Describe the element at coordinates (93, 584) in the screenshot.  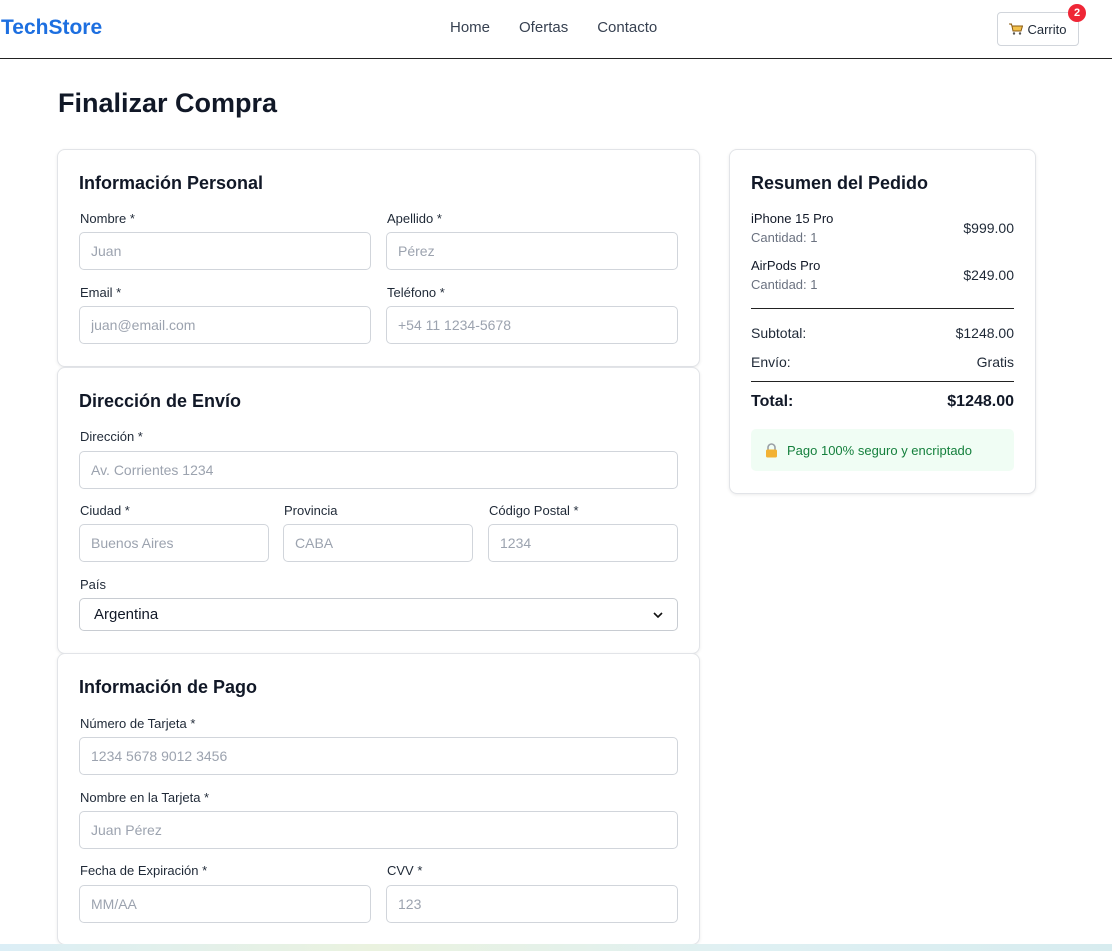
I see `country-label: País` at that location.